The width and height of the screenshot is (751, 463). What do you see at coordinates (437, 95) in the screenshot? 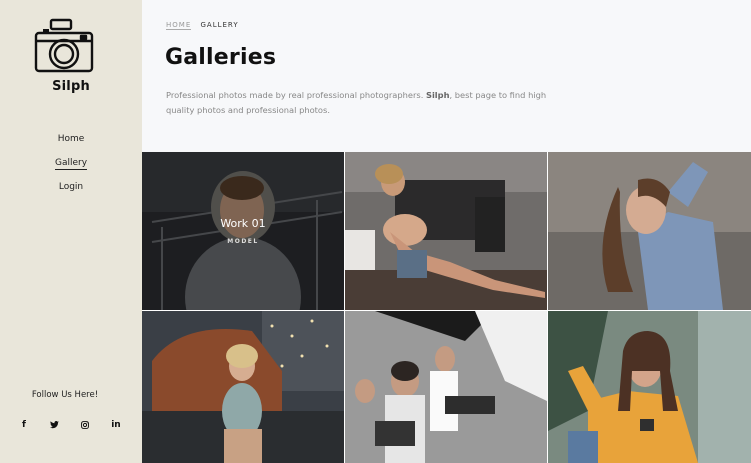
I see `desc-brand: Silph` at bounding box center [437, 95].